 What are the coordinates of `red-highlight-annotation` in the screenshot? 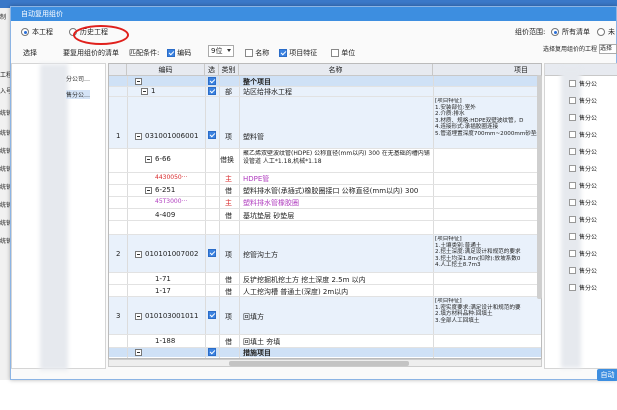 It's located at (101, 35).